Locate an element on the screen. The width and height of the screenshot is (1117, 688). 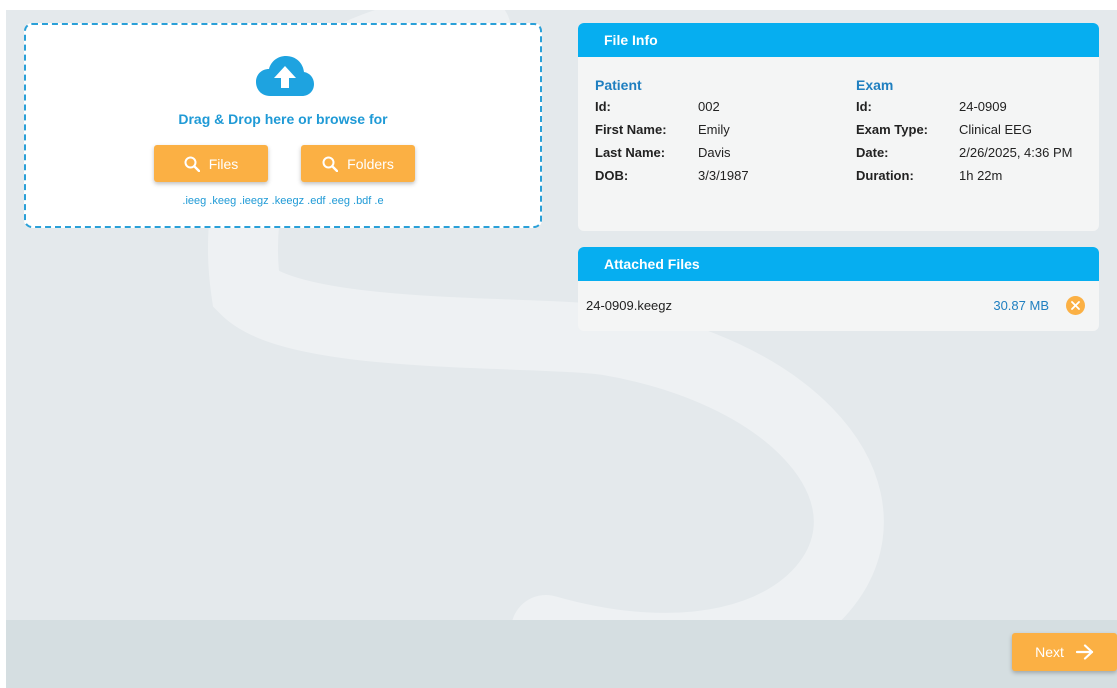
exam-type-row: Exam Type: Clinical EEG is located at coordinates (972, 130).